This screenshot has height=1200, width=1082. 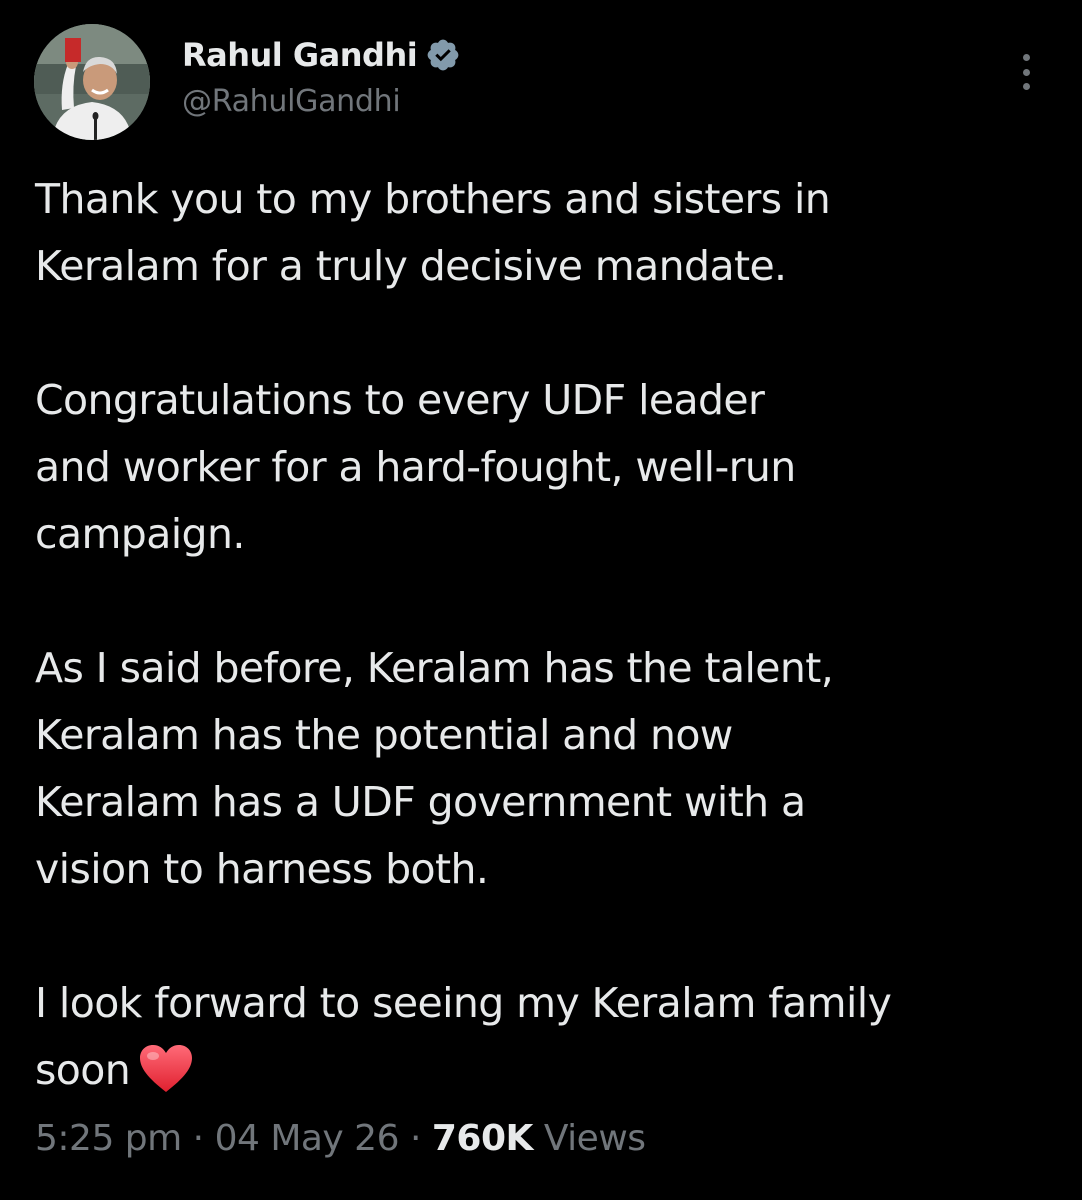 What do you see at coordinates (545, 1070) in the screenshot?
I see `tweet-line-last: soon` at bounding box center [545, 1070].